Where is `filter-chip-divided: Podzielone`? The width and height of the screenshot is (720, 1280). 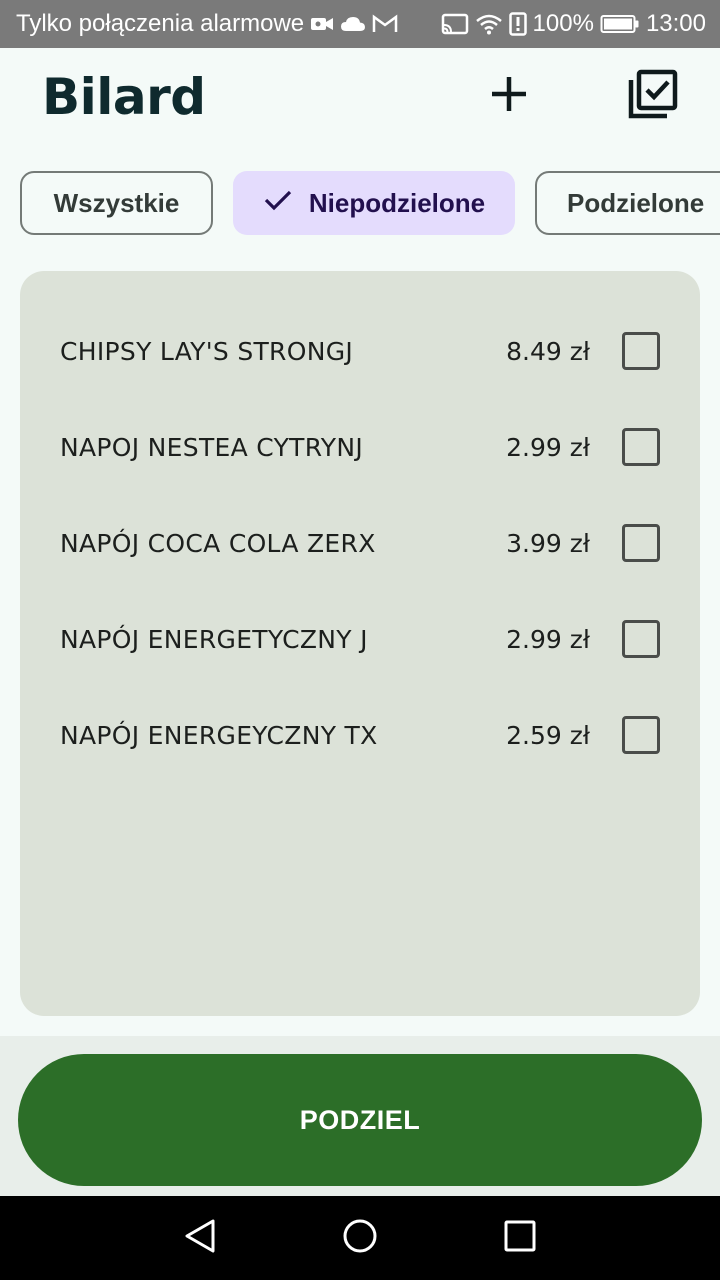
filter-chip-divided: Podzielone is located at coordinates (627, 203).